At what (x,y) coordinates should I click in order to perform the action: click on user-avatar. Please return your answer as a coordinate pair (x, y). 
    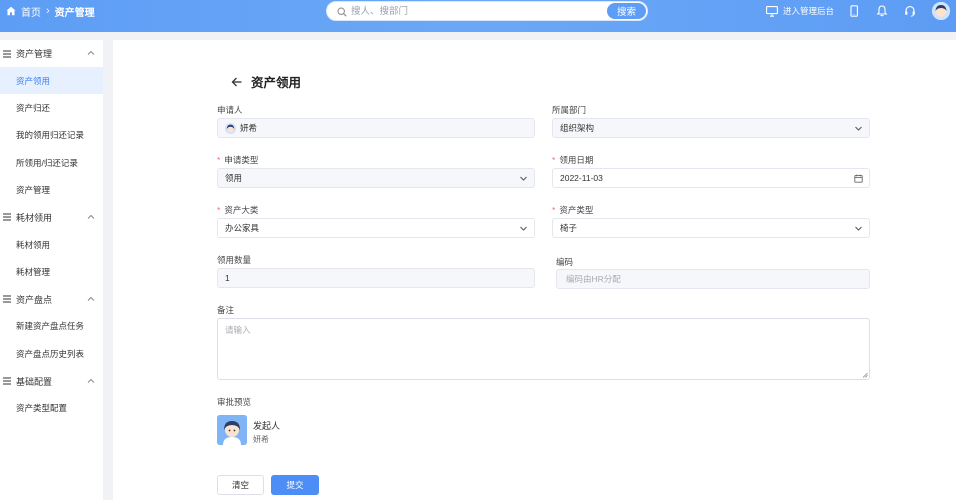
    Looking at the image, I should click on (941, 11).